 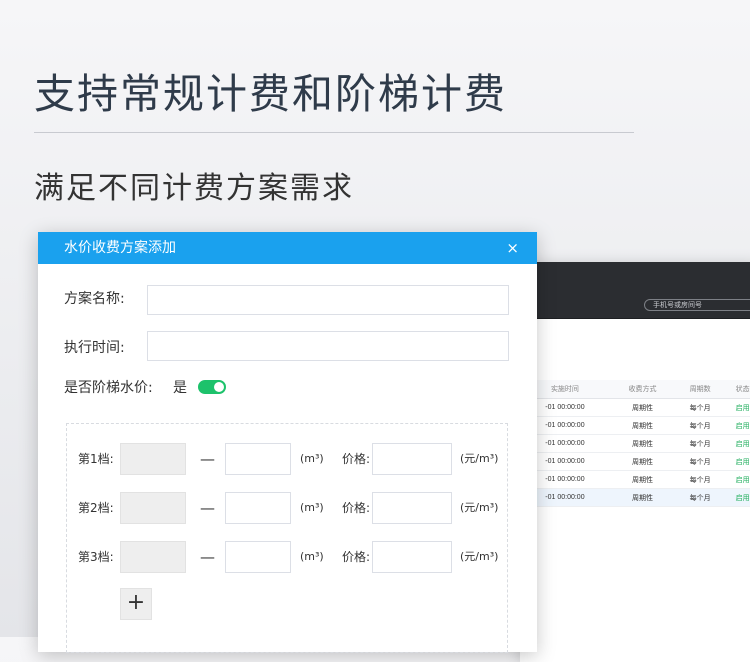 What do you see at coordinates (136, 604) in the screenshot?
I see `add-tier-button: +` at bounding box center [136, 604].